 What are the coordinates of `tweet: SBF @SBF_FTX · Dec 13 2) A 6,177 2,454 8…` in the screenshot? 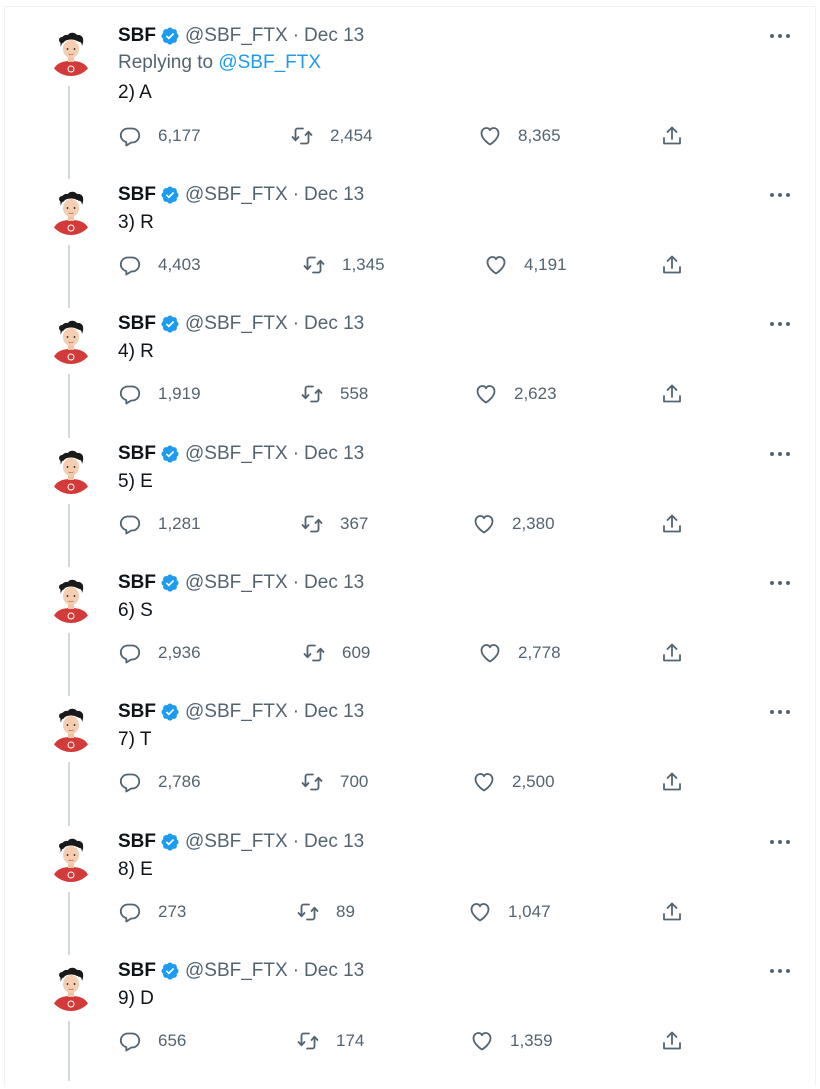 It's located at (410, 101).